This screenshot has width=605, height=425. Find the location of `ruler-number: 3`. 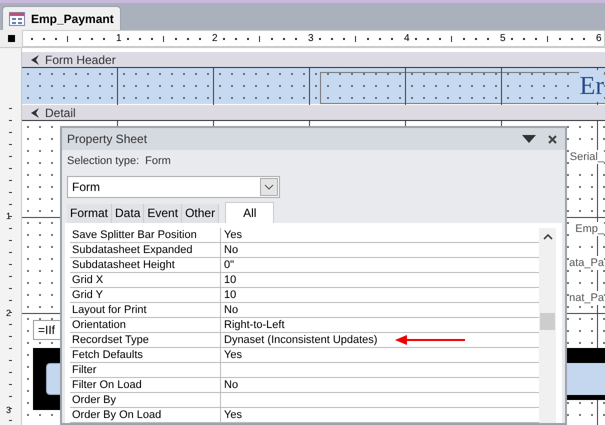

ruler-number: 3 is located at coordinates (311, 39).